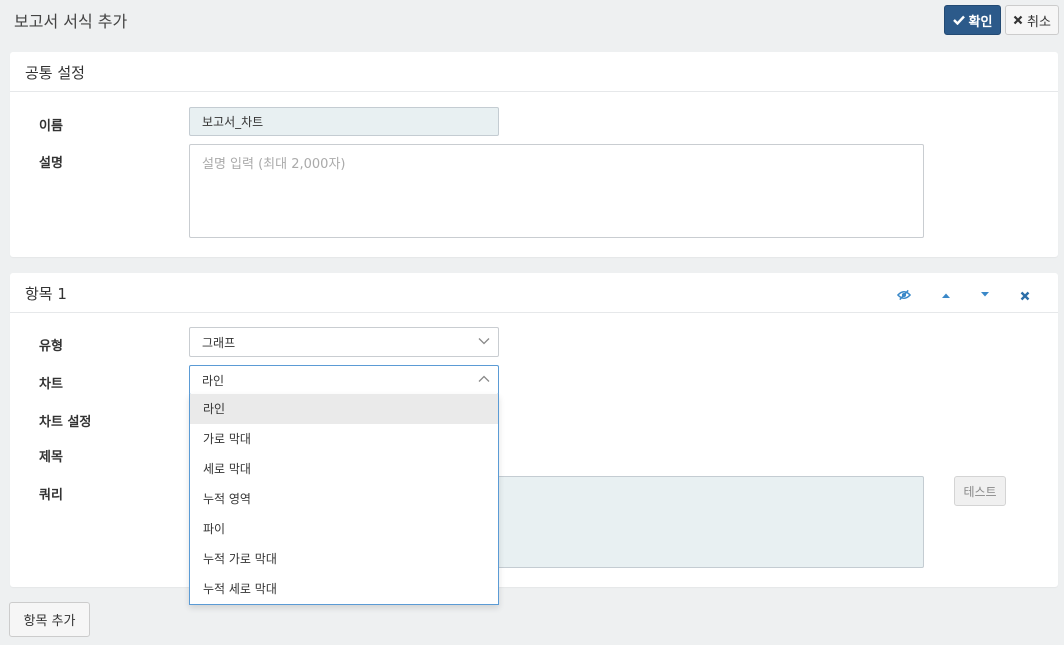 The image size is (1064, 645). I want to click on dropdown-option-stacked-area: 누적 영역, so click(344, 499).